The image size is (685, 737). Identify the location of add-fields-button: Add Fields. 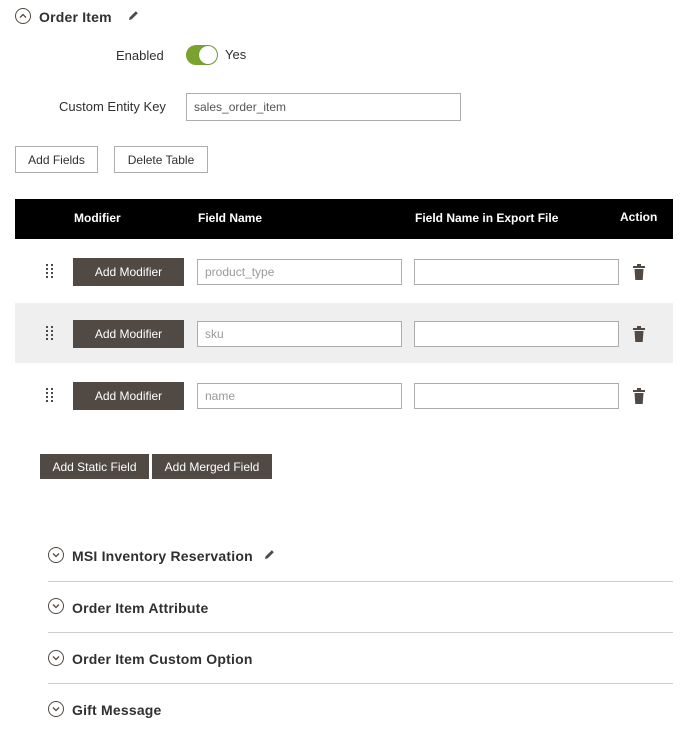
(56, 159).